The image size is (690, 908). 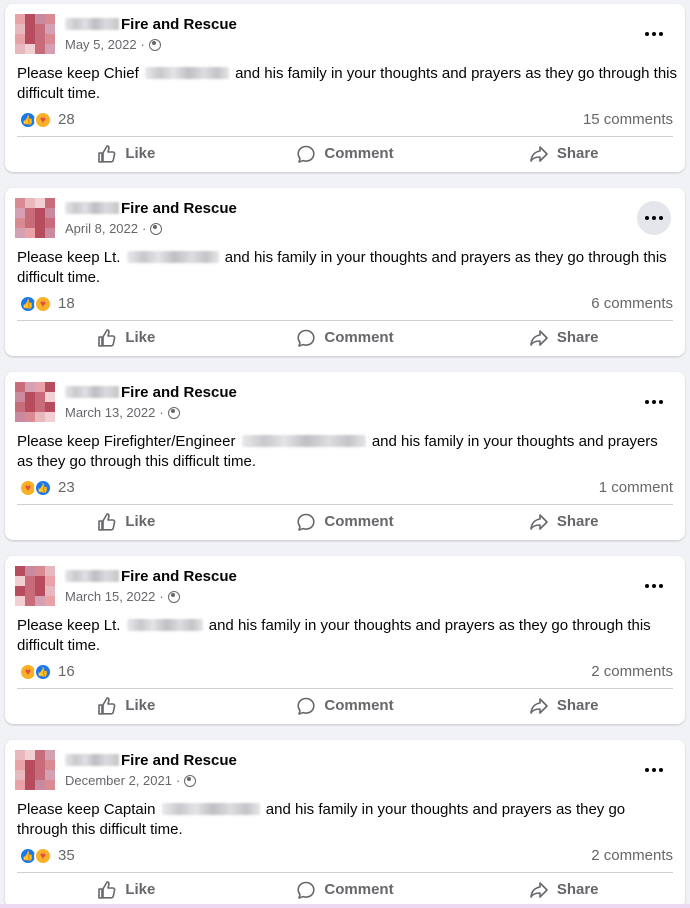 I want to click on reactions-summary: 👍 ♥ 35, so click(x=47, y=856).